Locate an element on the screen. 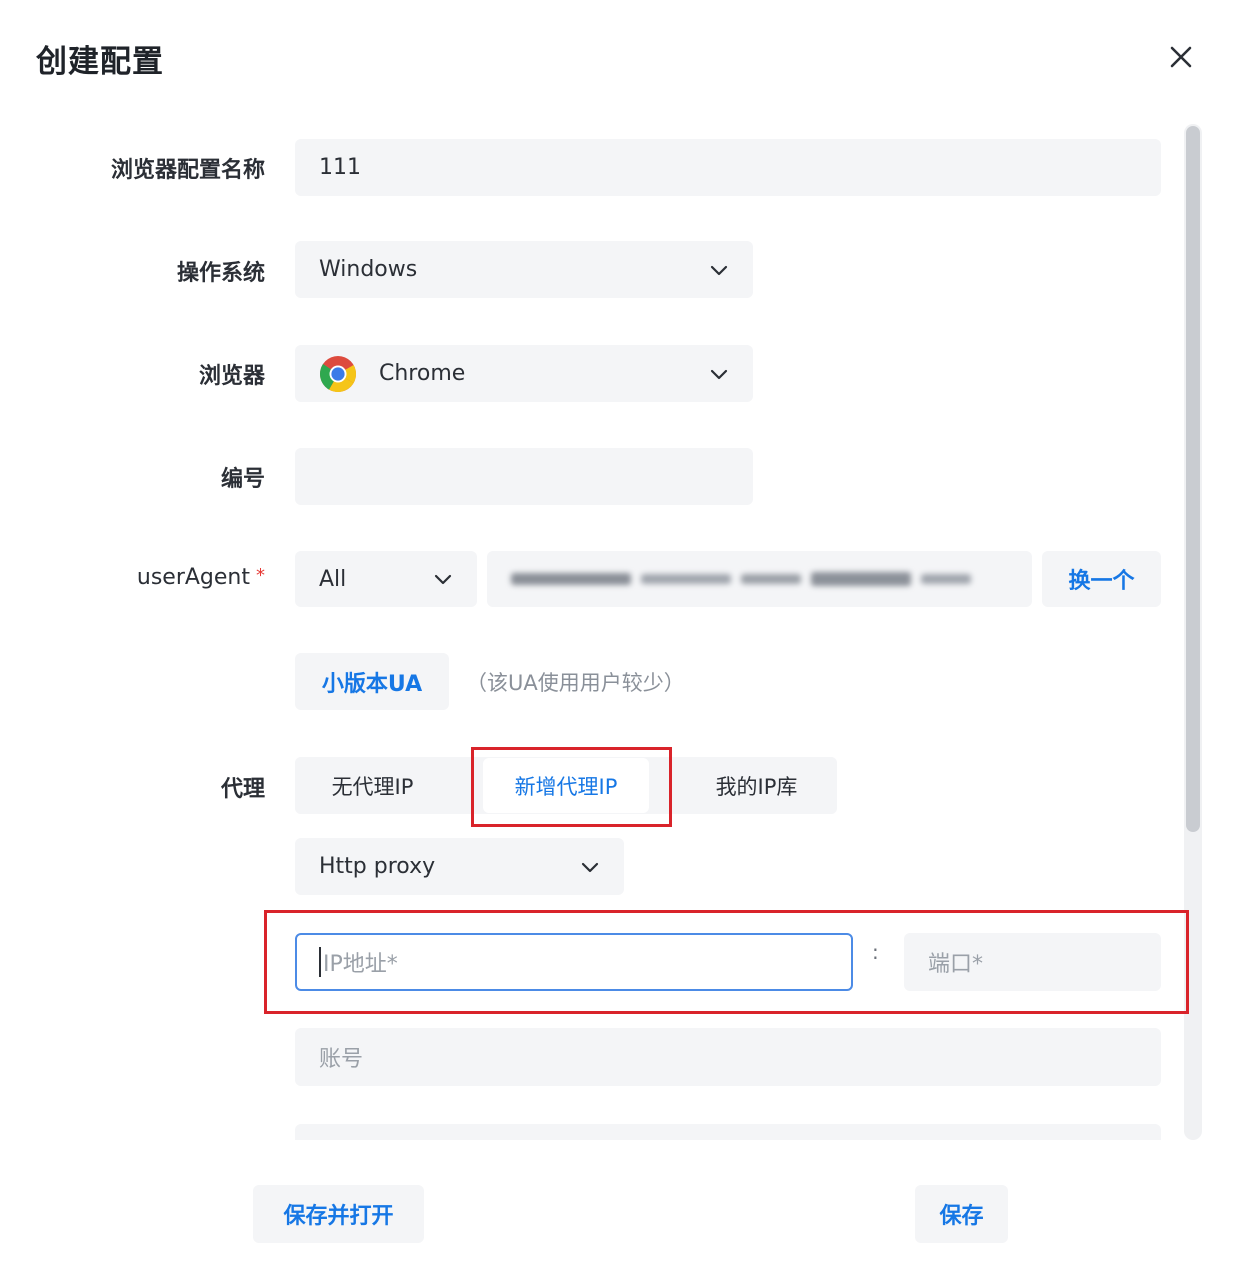 This screenshot has width=1243, height=1280. proxy-protocol-select: Http proxy is located at coordinates (459, 866).